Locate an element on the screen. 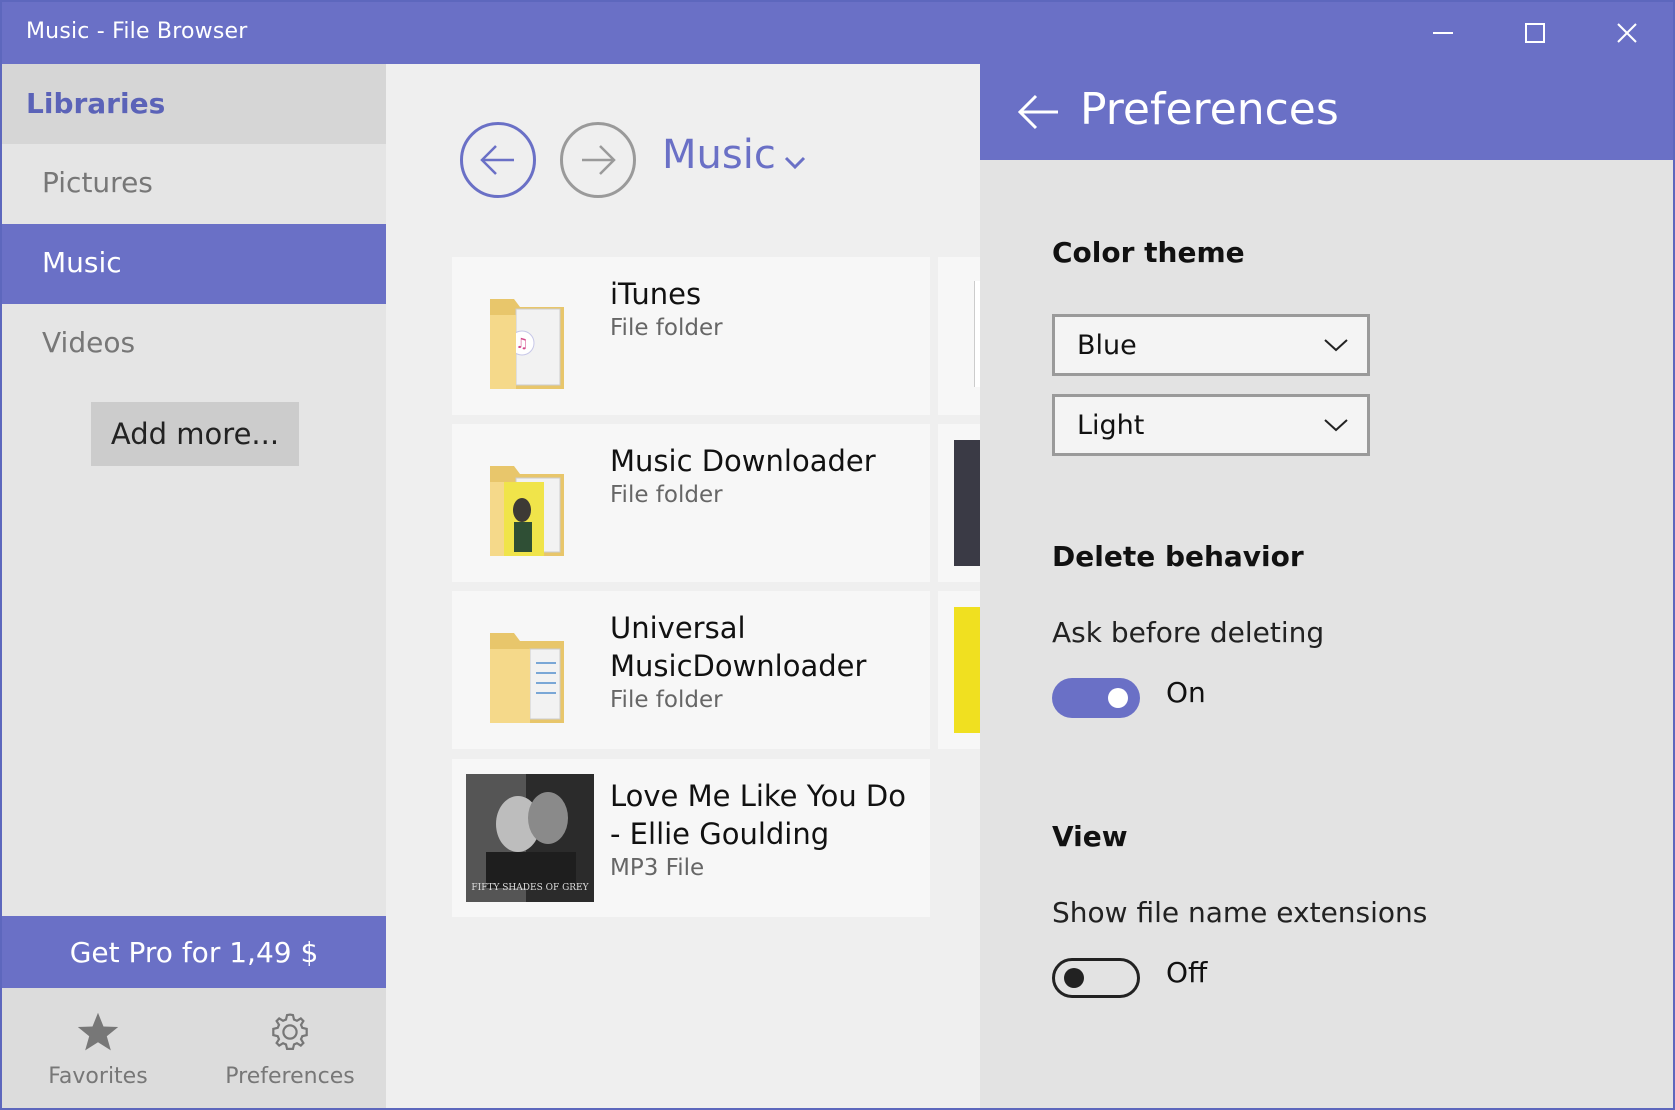 This screenshot has height=1110, width=1675. delete-behavior-heading: Delete behavior is located at coordinates (1178, 556).